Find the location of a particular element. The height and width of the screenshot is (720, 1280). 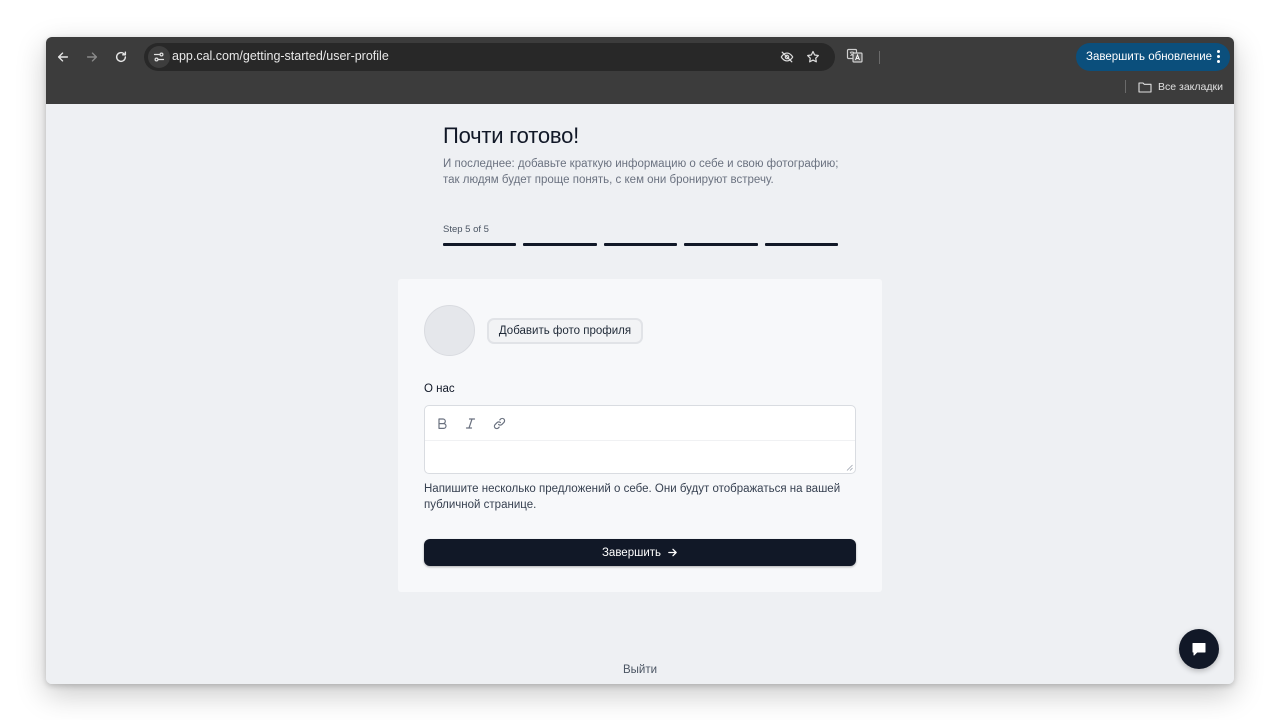

chat-icon is located at coordinates (1199, 649).